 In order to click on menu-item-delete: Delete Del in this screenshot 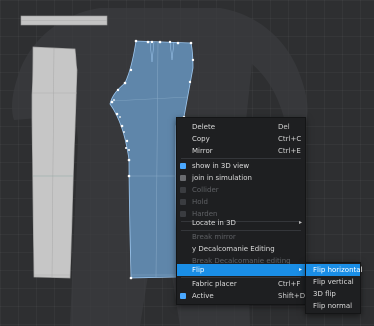, I will do `click(241, 127)`.